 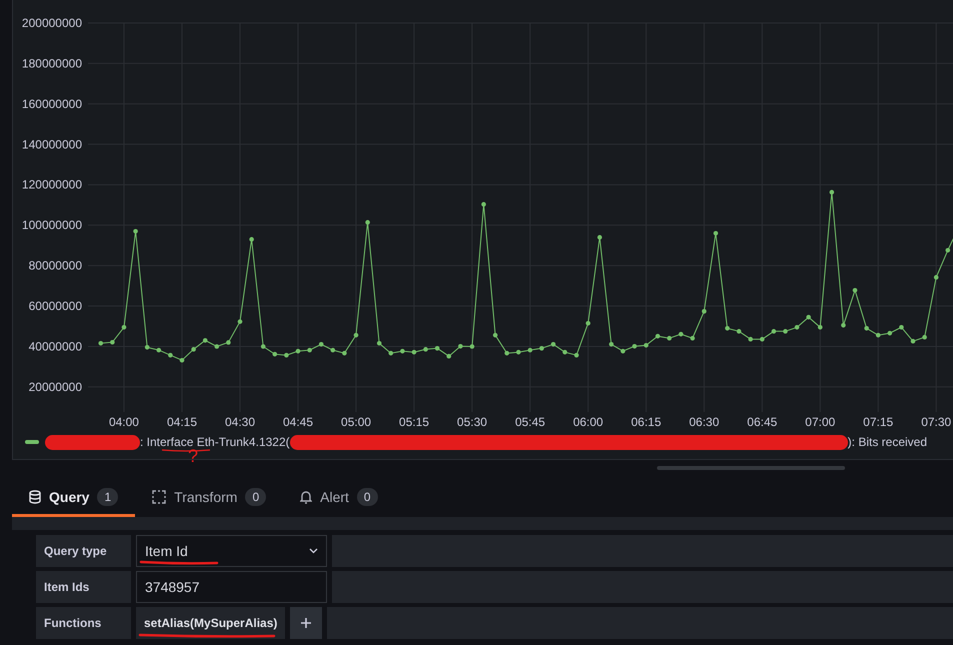 I want to click on legend-label: : Interface Eth-Trunk4.1322(, so click(x=215, y=442).